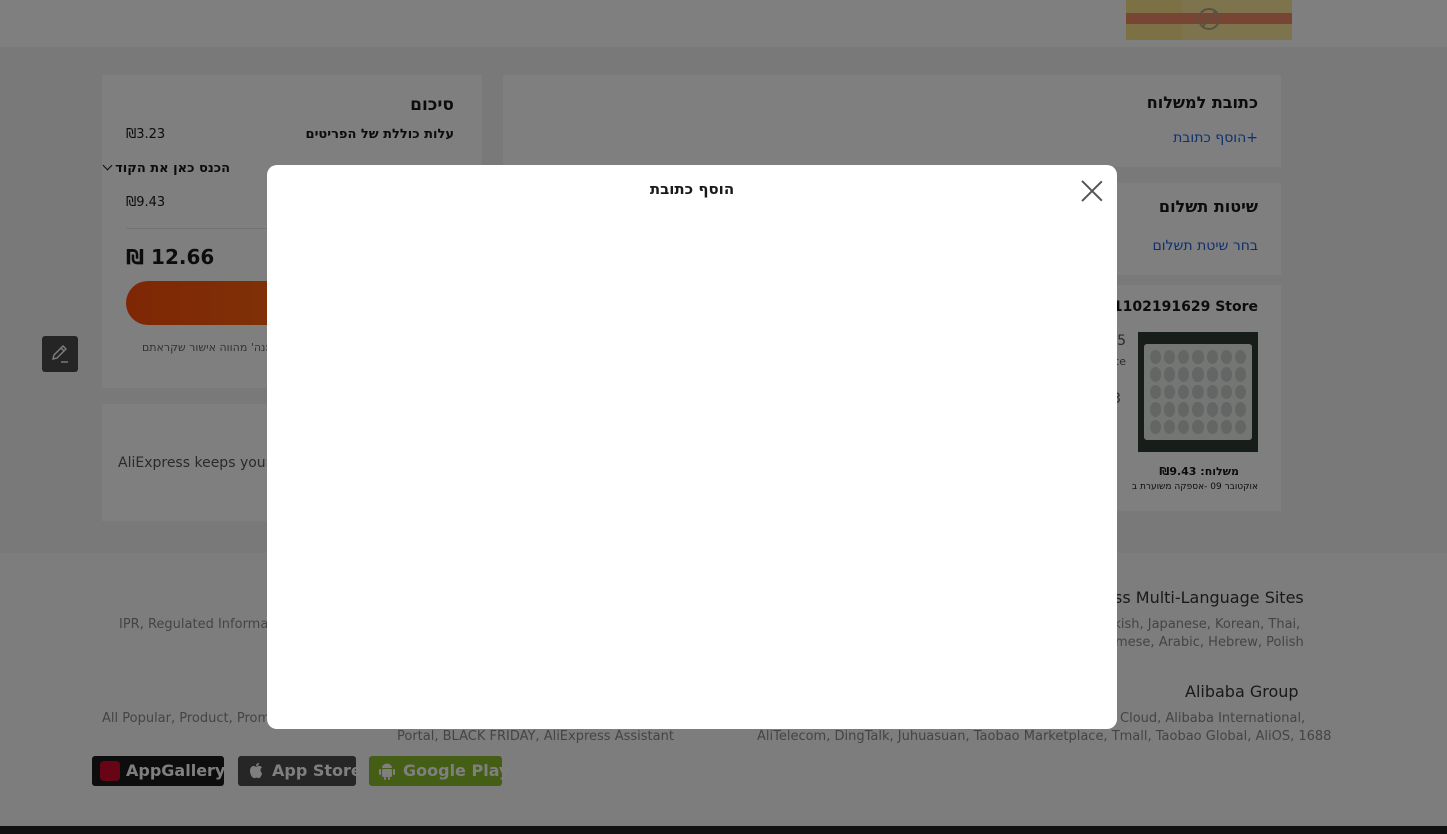  Describe the element at coordinates (1092, 191) in the screenshot. I see `close-icon` at that location.